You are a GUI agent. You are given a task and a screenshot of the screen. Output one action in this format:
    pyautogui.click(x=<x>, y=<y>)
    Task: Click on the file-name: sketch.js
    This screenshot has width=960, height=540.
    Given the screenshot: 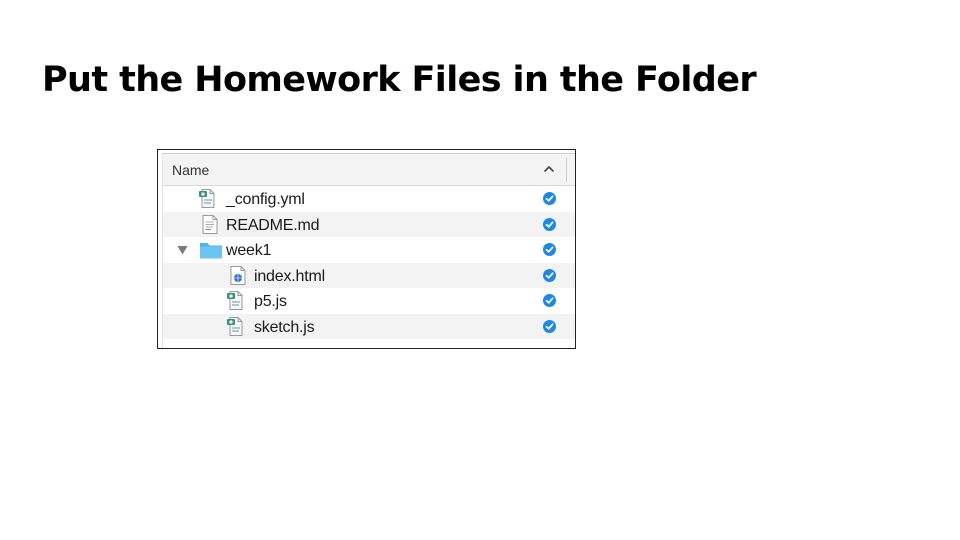 What is the action you would take?
    pyautogui.click(x=284, y=327)
    